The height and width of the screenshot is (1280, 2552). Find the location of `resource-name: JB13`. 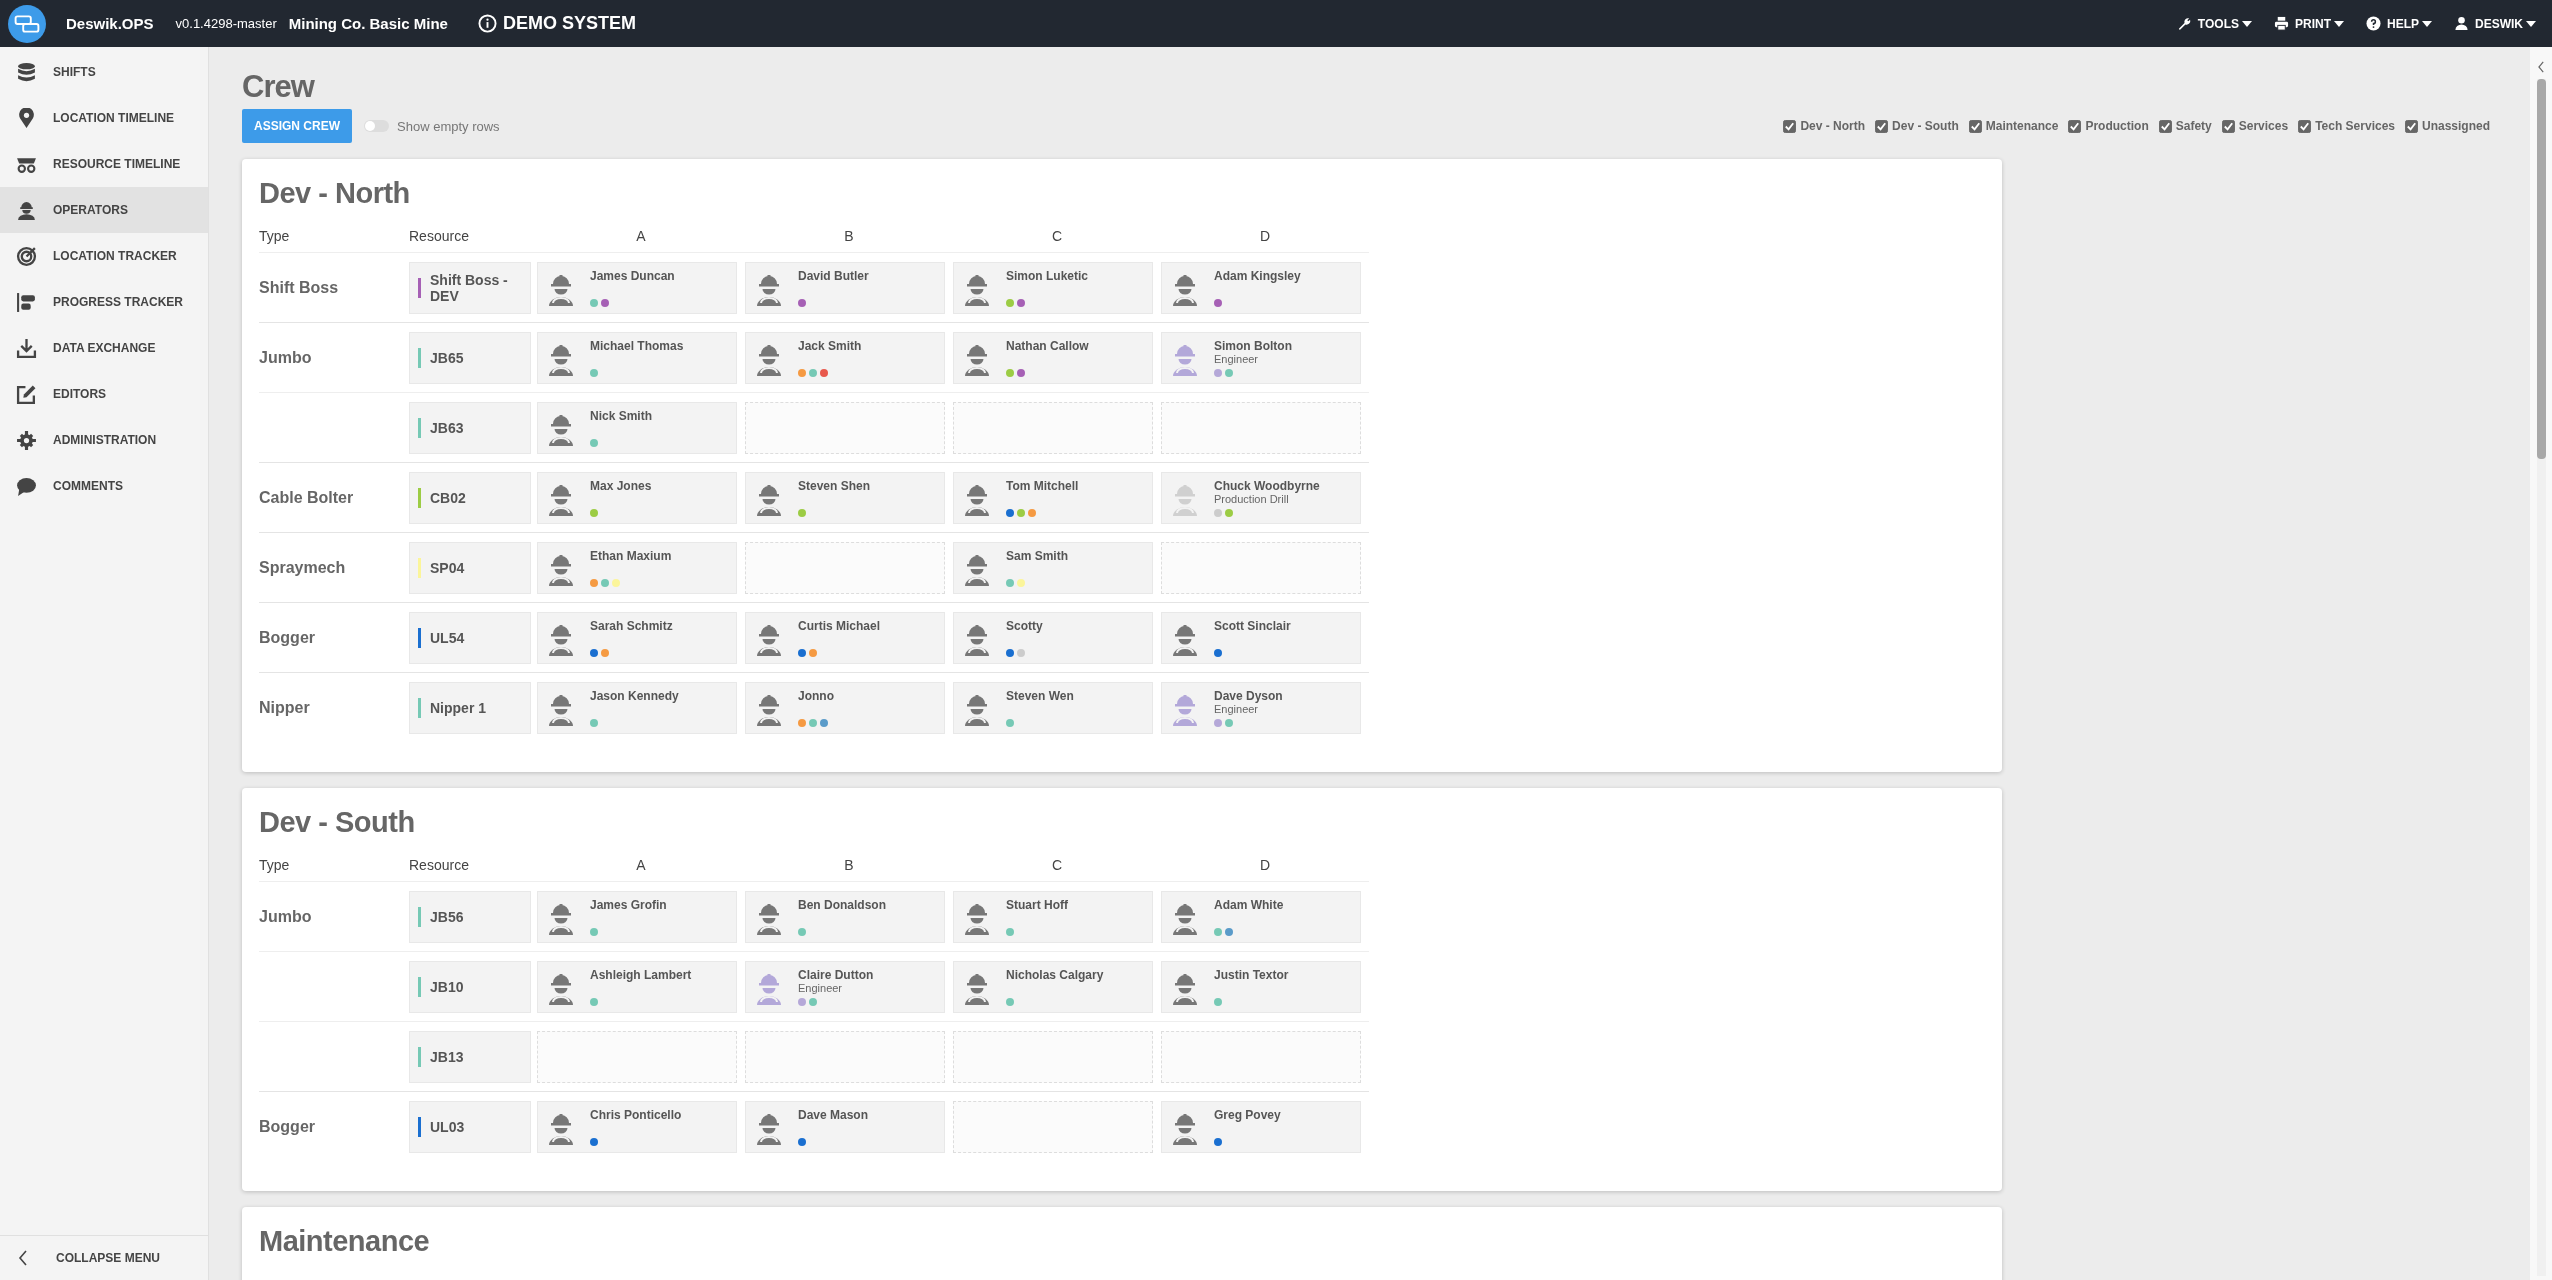

resource-name: JB13 is located at coordinates (447, 1056).